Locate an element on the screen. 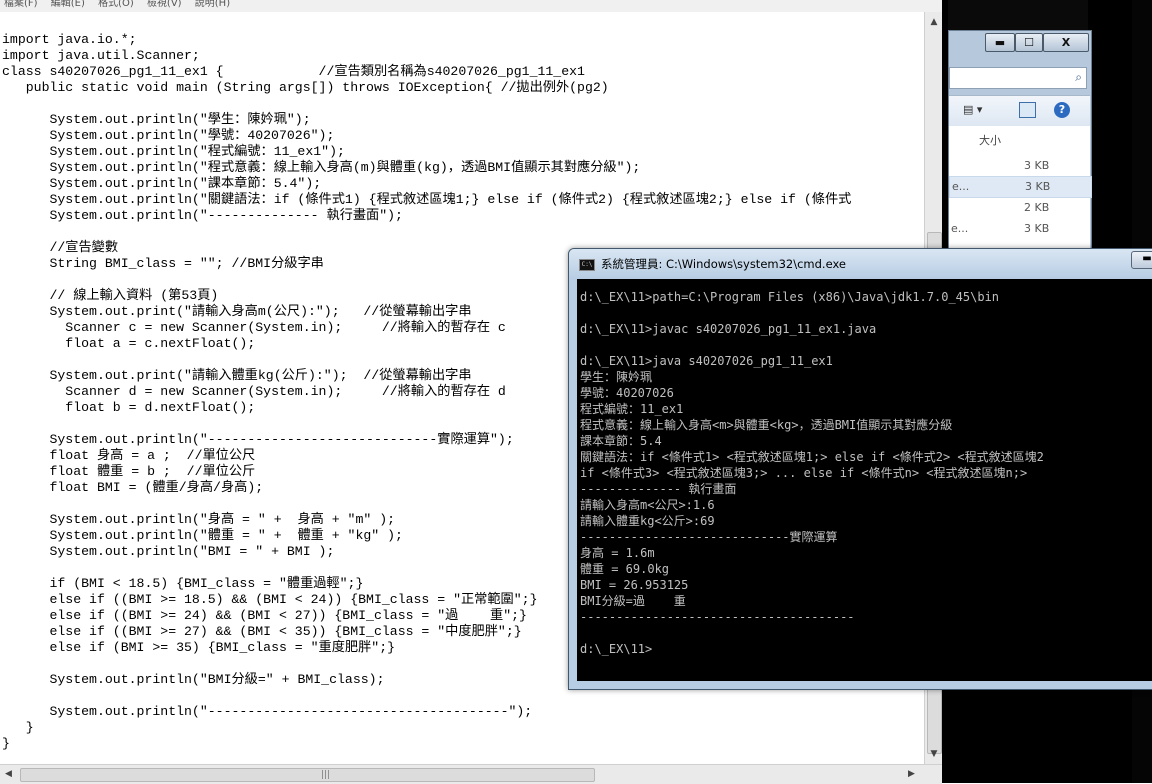  menu-format: 格式(O) is located at coordinates (116, 4).